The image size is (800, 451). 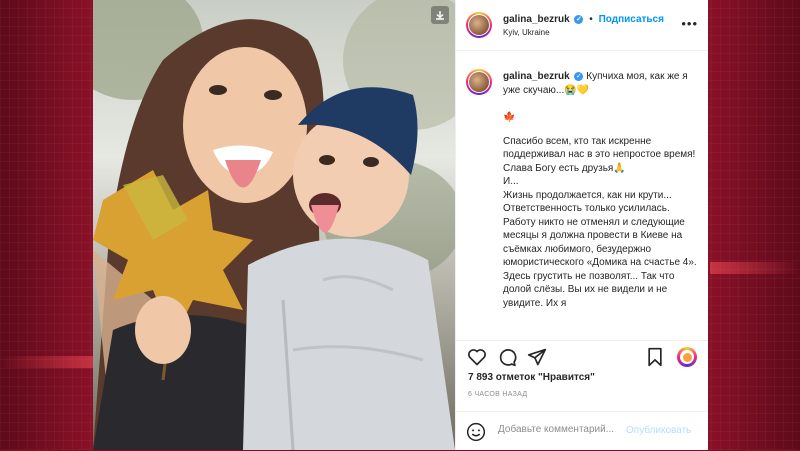 I want to click on share-icon, so click(x=537, y=357).